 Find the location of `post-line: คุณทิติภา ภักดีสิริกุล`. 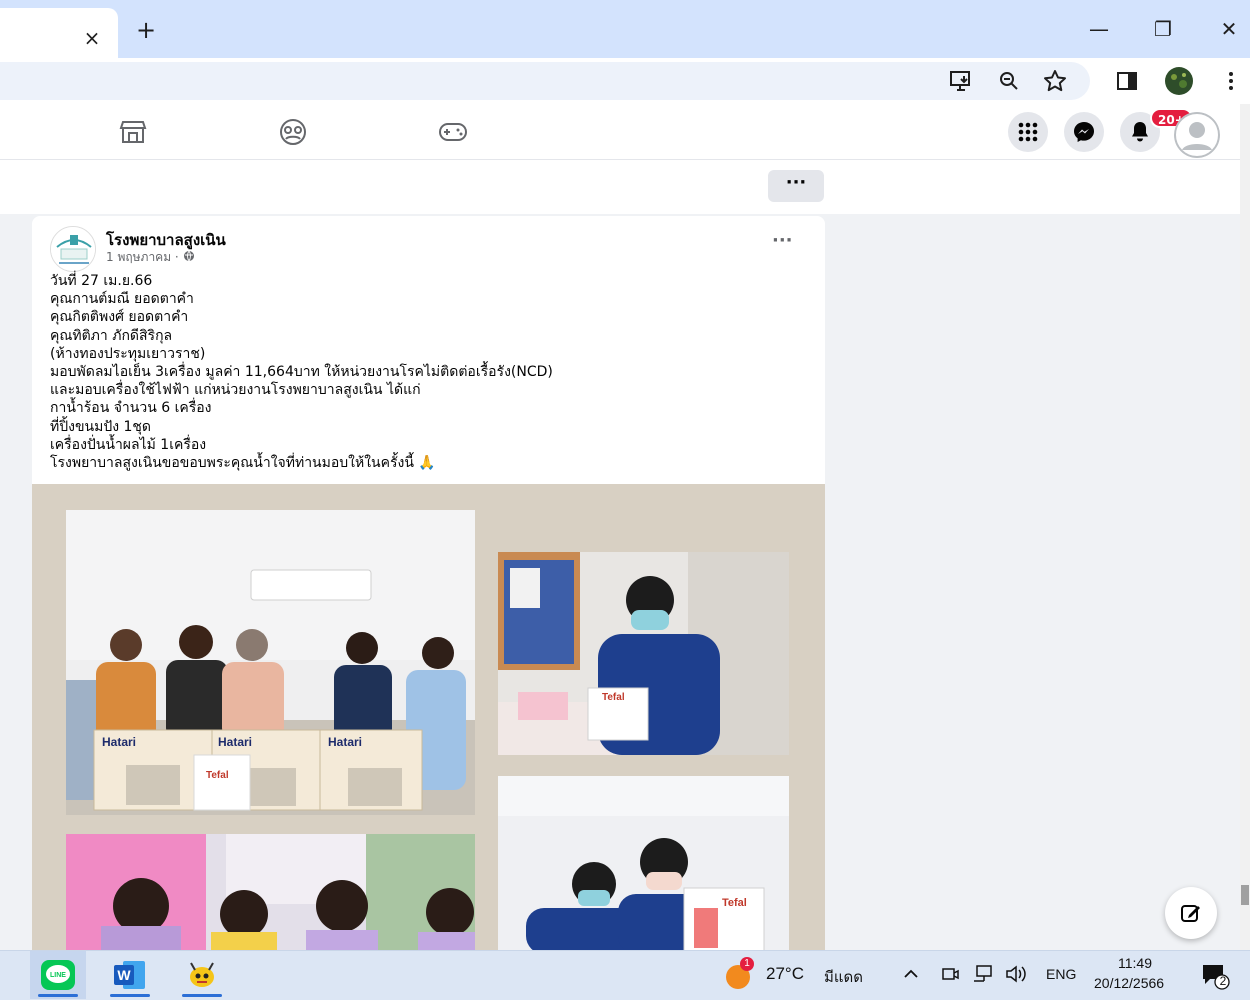

post-line: คุณทิติภา ภักดีสิริกุล is located at coordinates (111, 335).